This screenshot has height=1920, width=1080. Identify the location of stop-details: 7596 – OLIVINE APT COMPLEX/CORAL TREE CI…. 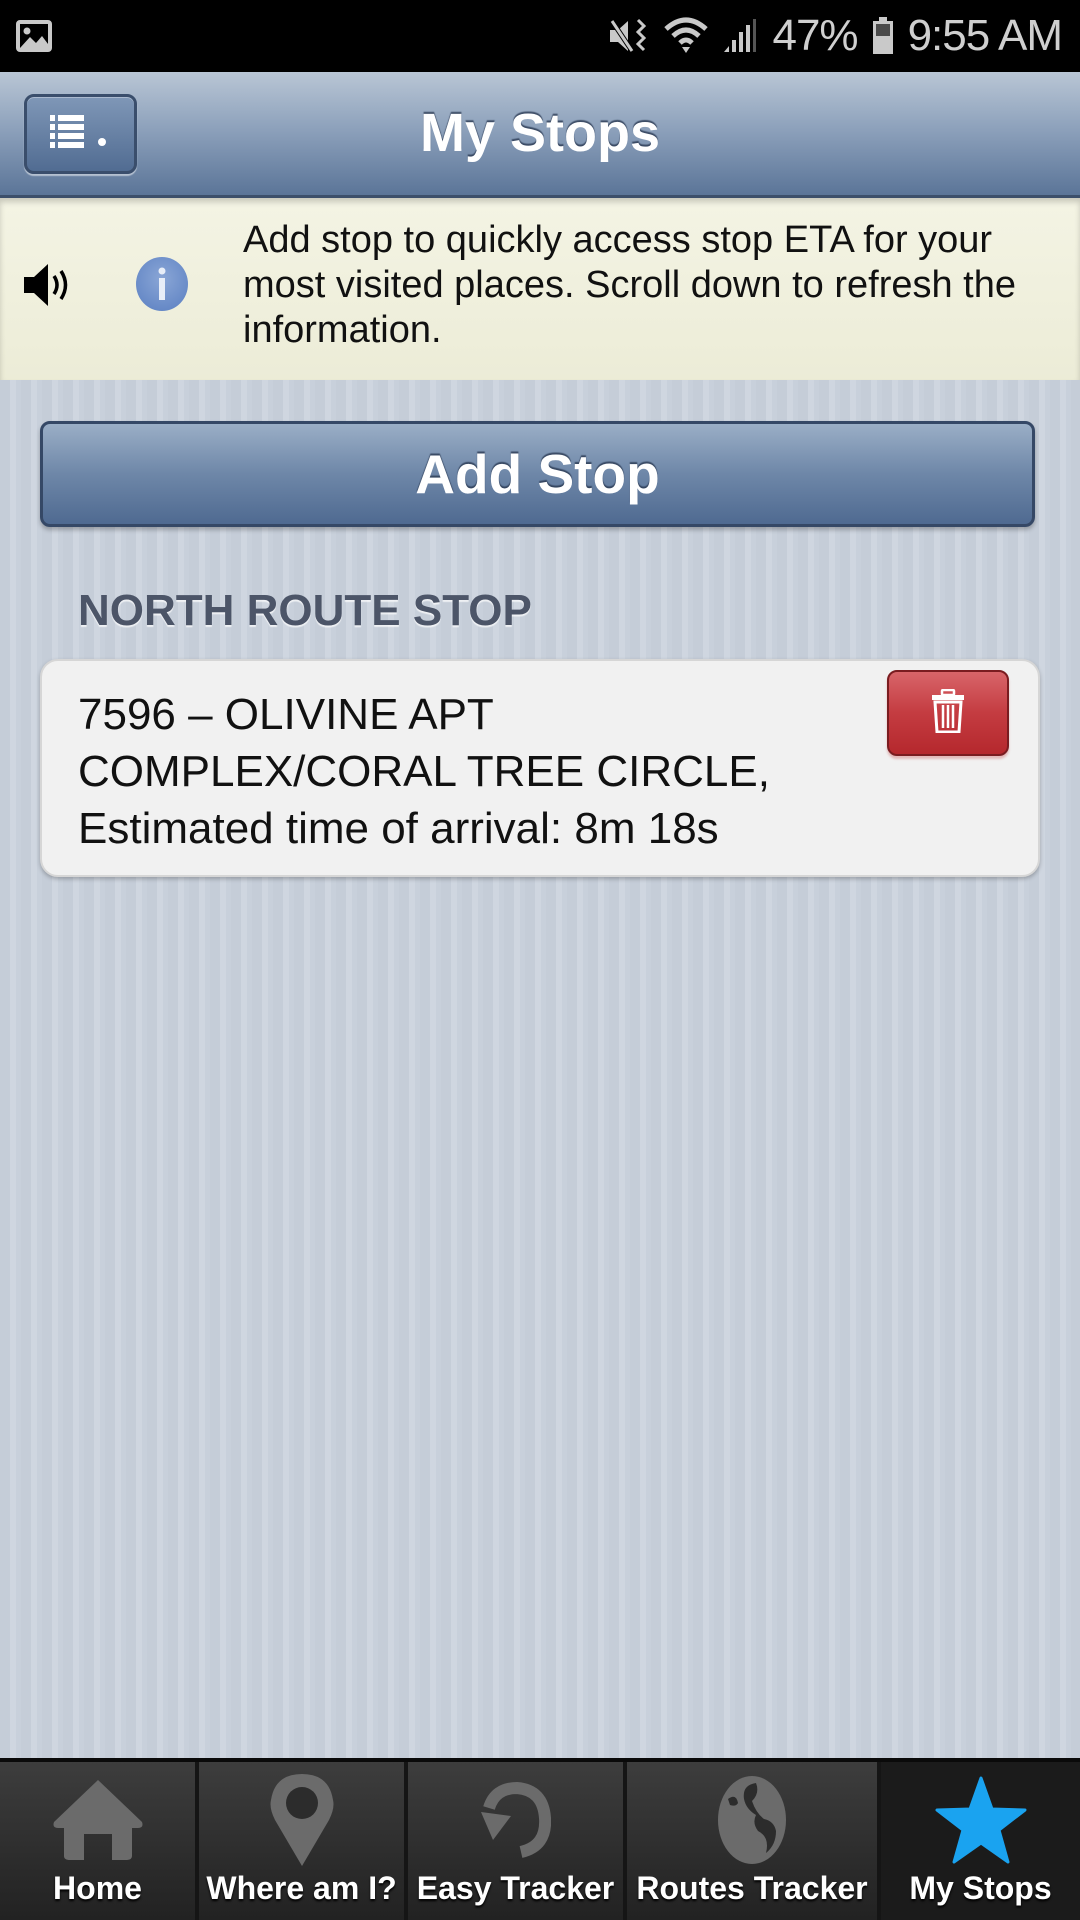
(468, 771).